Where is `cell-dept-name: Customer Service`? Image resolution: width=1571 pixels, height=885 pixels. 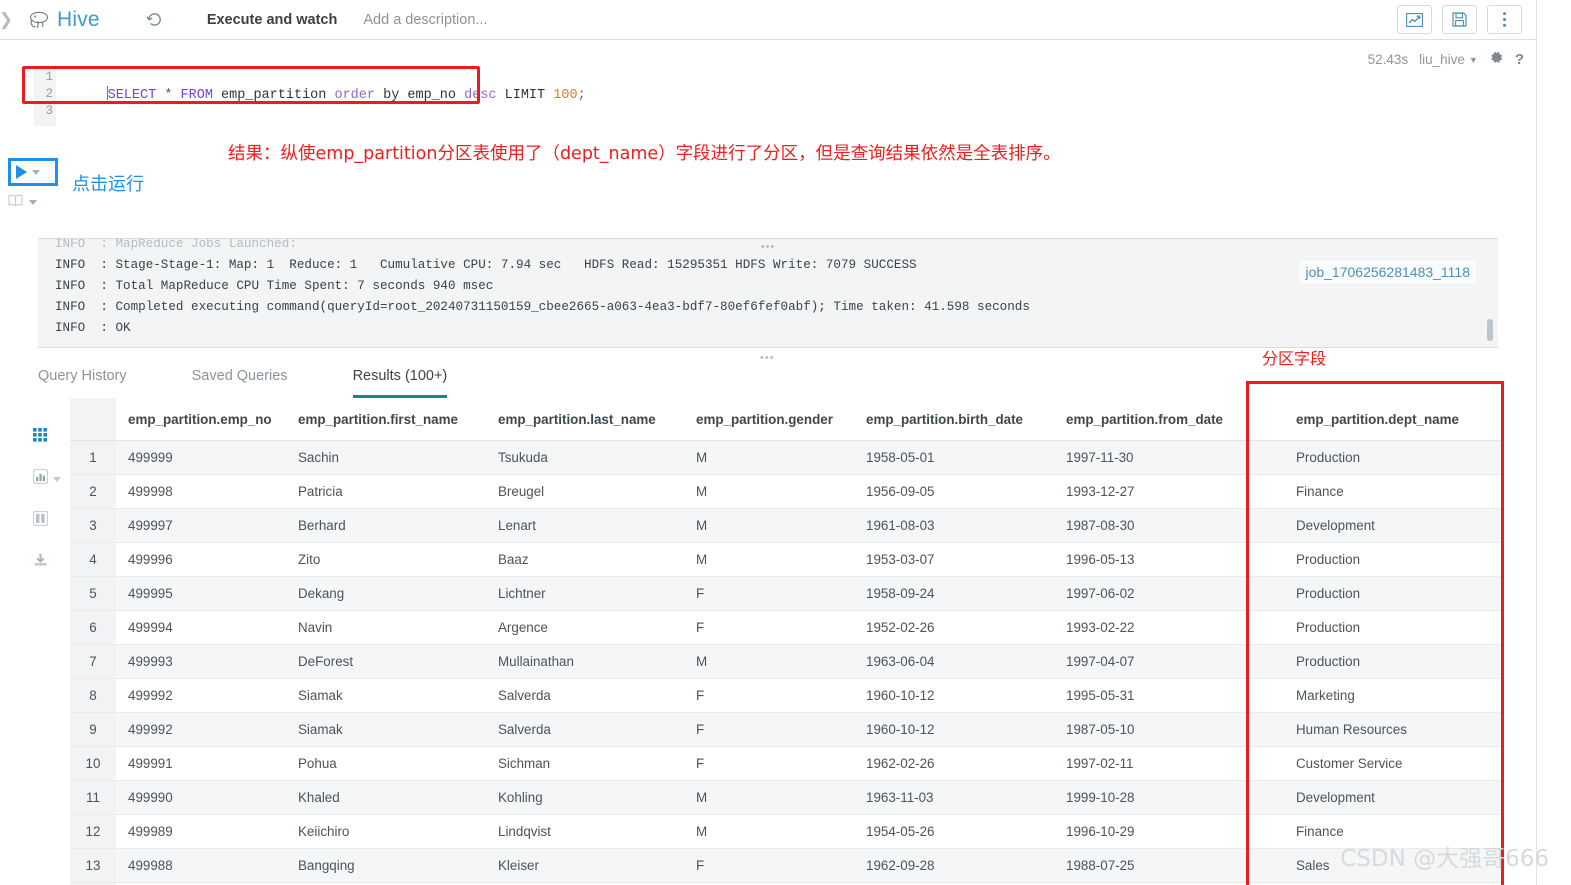
cell-dept-name: Customer Service is located at coordinates (1384, 763).